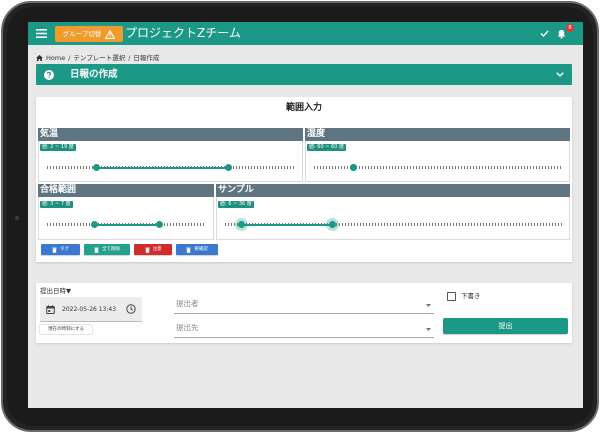  I want to click on tag-button: タグ, so click(60, 249).